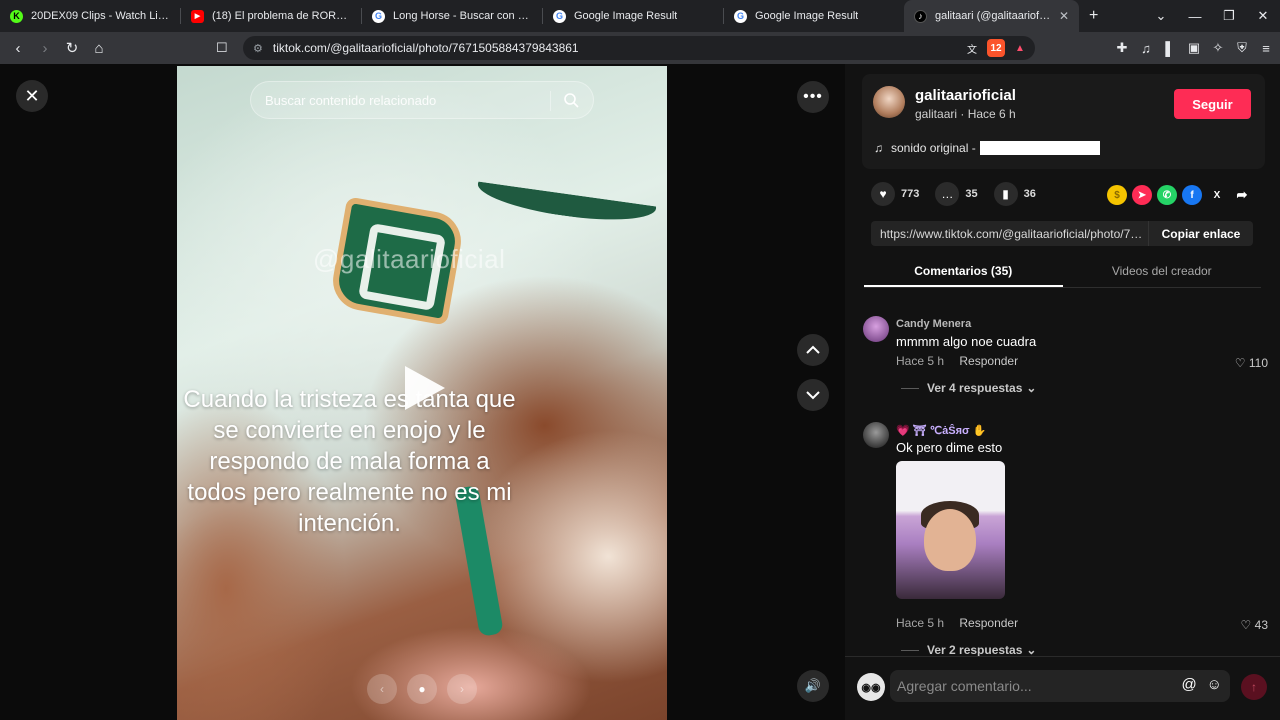 Image resolution: width=1280 pixels, height=720 pixels. What do you see at coordinates (1179, 195) in the screenshot?
I see `share-buttons: $ ➤ ✆ f X ➦` at bounding box center [1179, 195].